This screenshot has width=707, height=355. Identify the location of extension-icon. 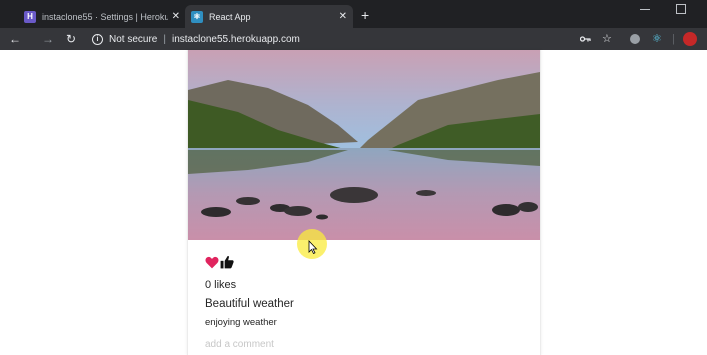
(635, 39).